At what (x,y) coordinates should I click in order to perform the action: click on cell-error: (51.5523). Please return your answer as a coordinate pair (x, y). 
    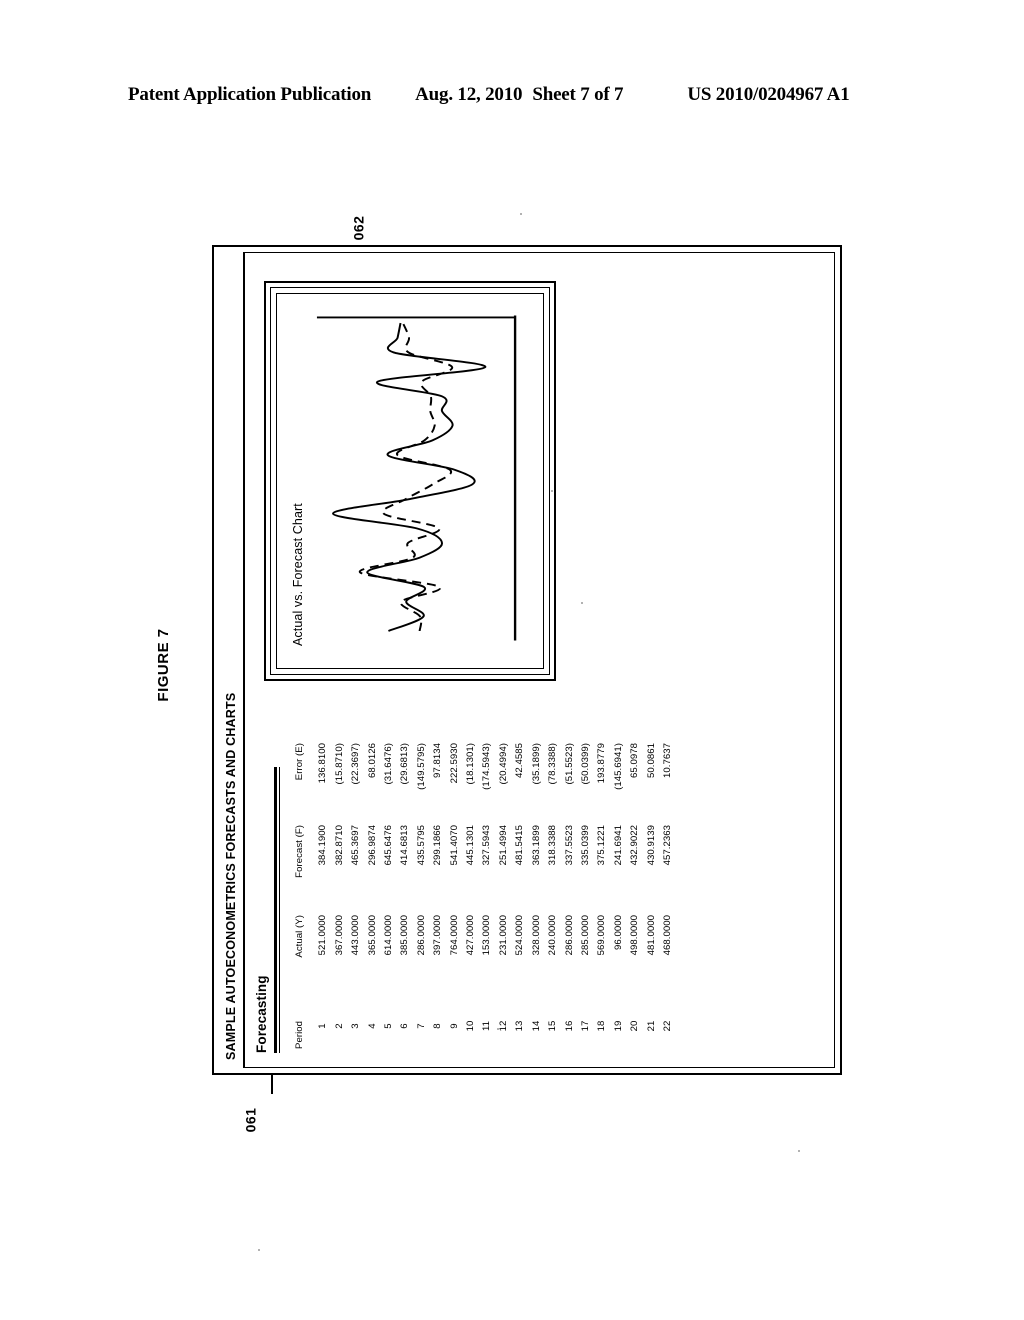
    Looking at the image, I should click on (569, 764).